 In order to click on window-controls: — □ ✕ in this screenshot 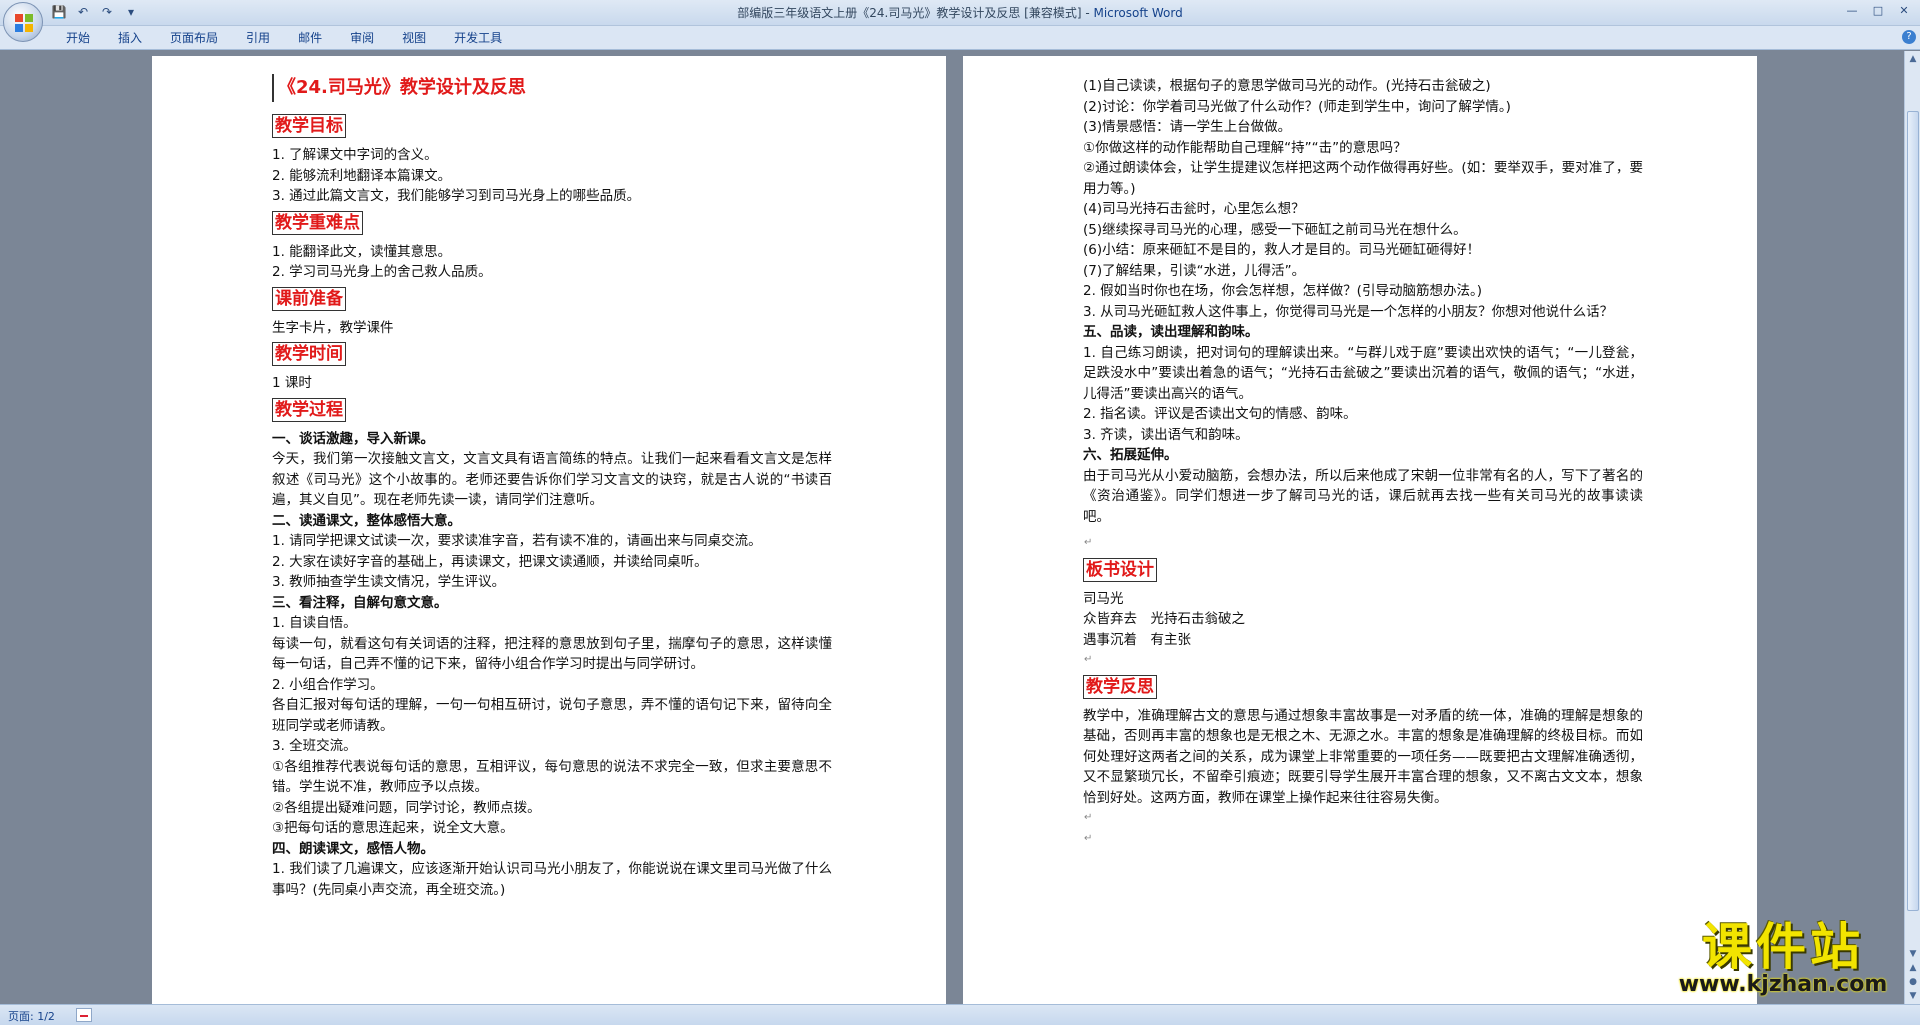, I will do `click(1878, 11)`.